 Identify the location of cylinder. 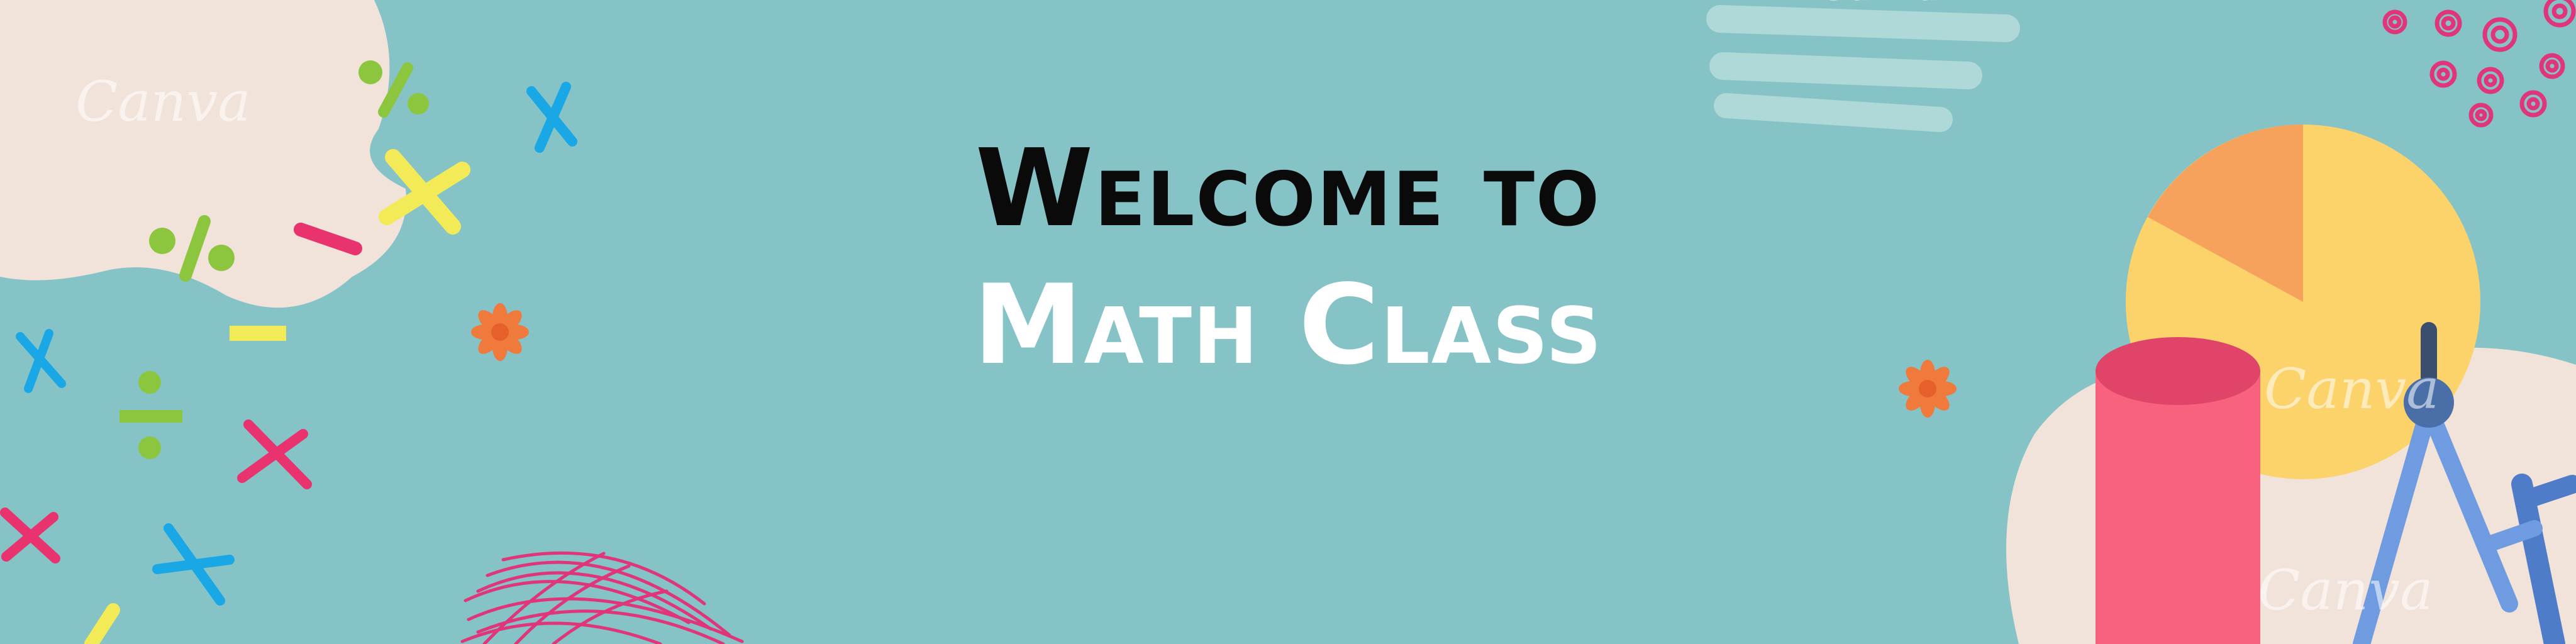
(2178, 490).